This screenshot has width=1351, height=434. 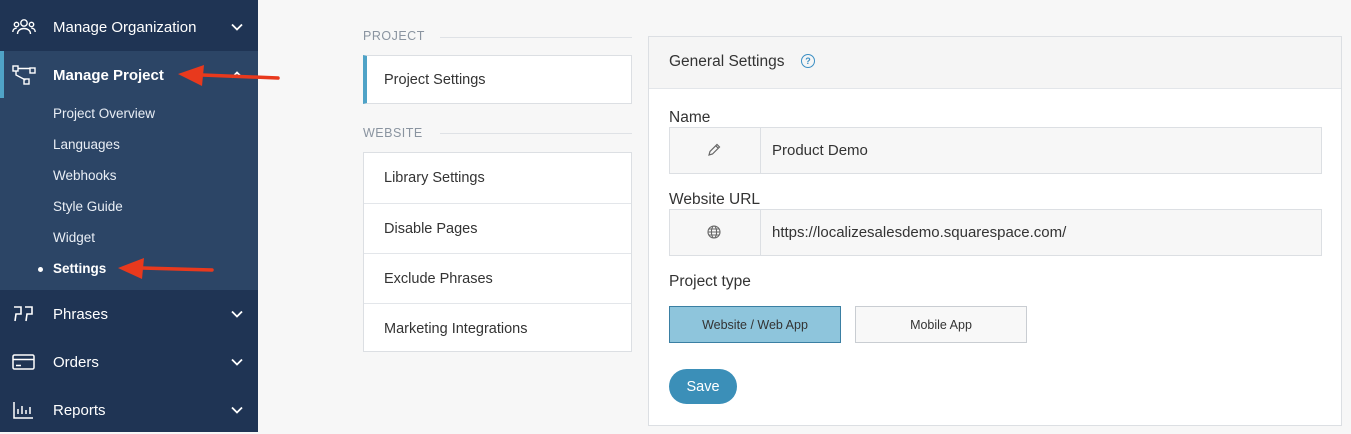 I want to click on url-addon, so click(x=715, y=232).